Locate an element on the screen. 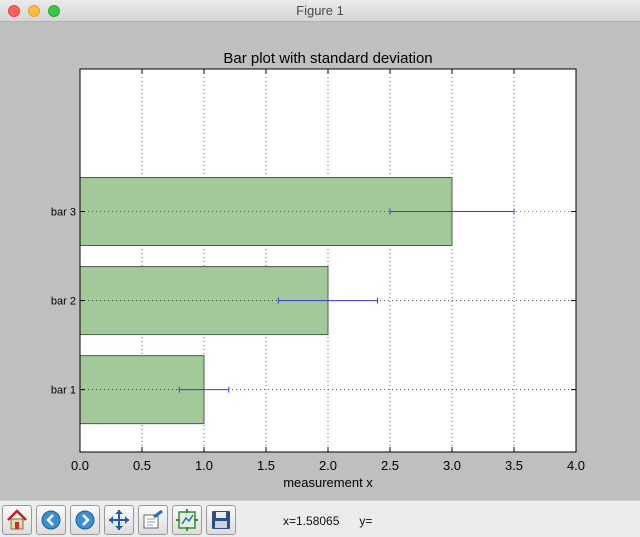  x-tick-label: 2.0 is located at coordinates (328, 465).